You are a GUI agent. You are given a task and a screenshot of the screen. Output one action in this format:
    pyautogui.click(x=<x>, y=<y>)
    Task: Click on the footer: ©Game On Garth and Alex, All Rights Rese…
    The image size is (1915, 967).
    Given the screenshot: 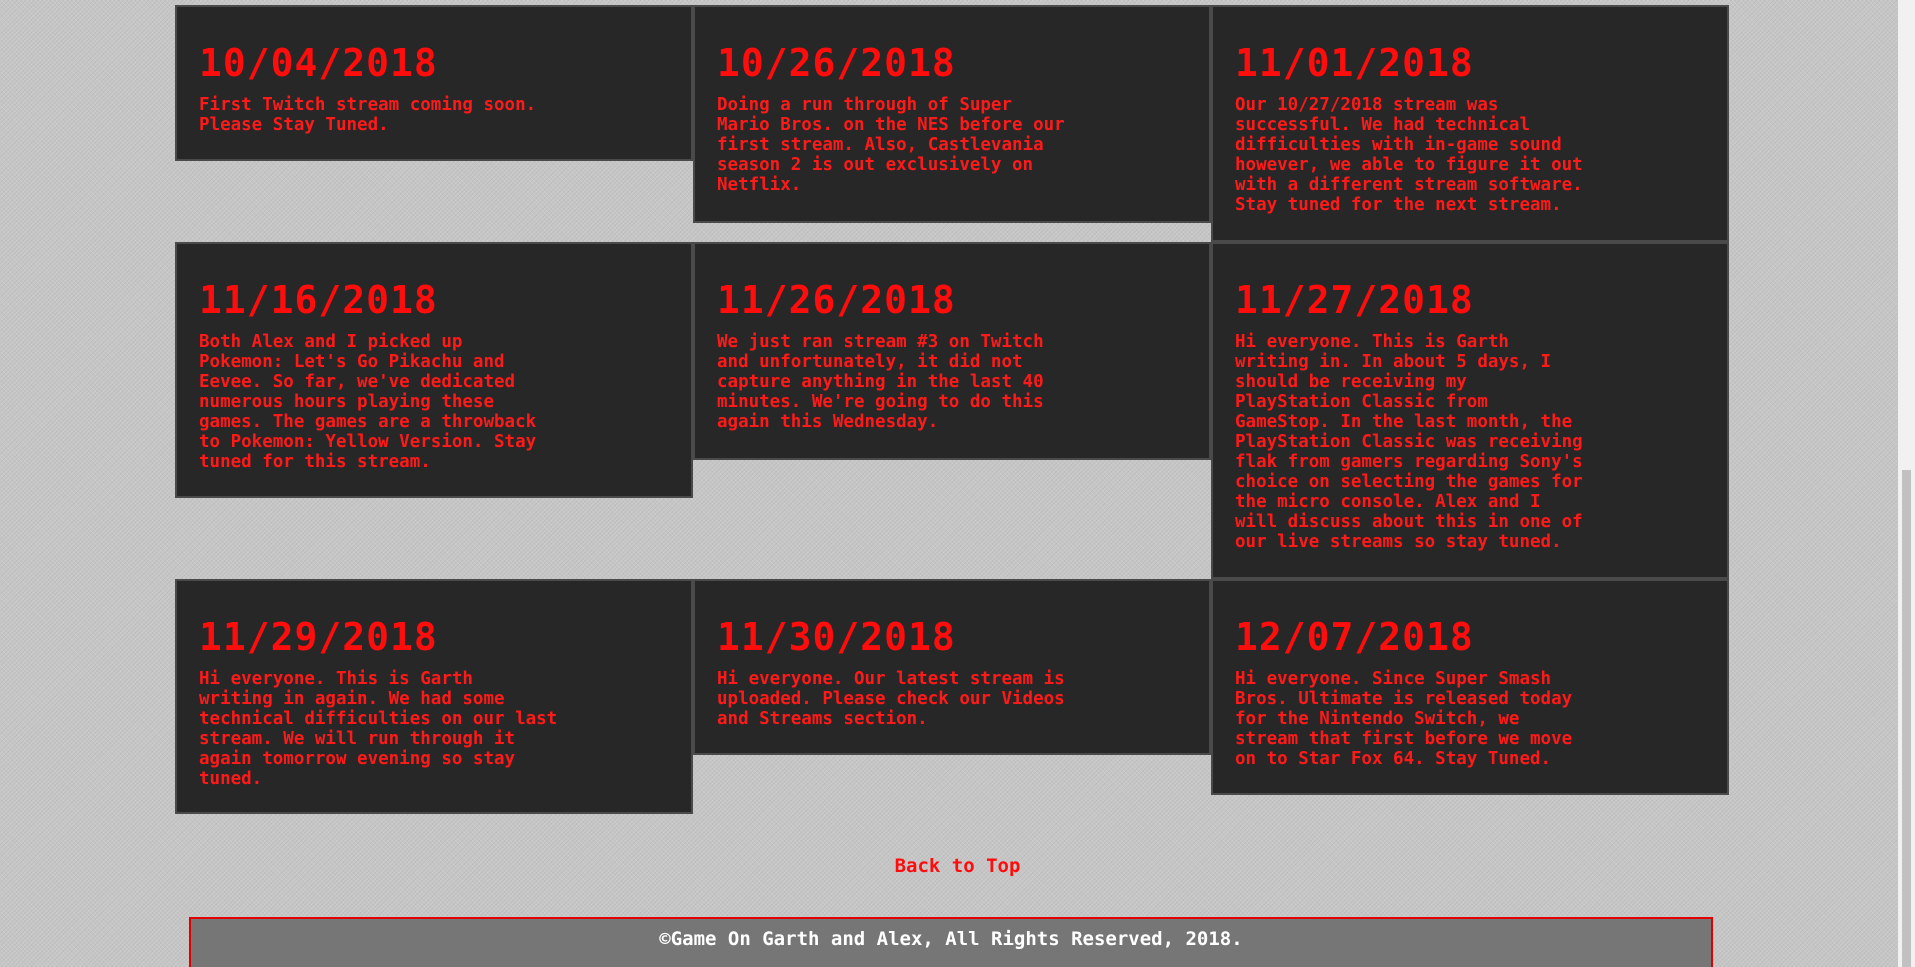 What is the action you would take?
    pyautogui.click(x=951, y=942)
    